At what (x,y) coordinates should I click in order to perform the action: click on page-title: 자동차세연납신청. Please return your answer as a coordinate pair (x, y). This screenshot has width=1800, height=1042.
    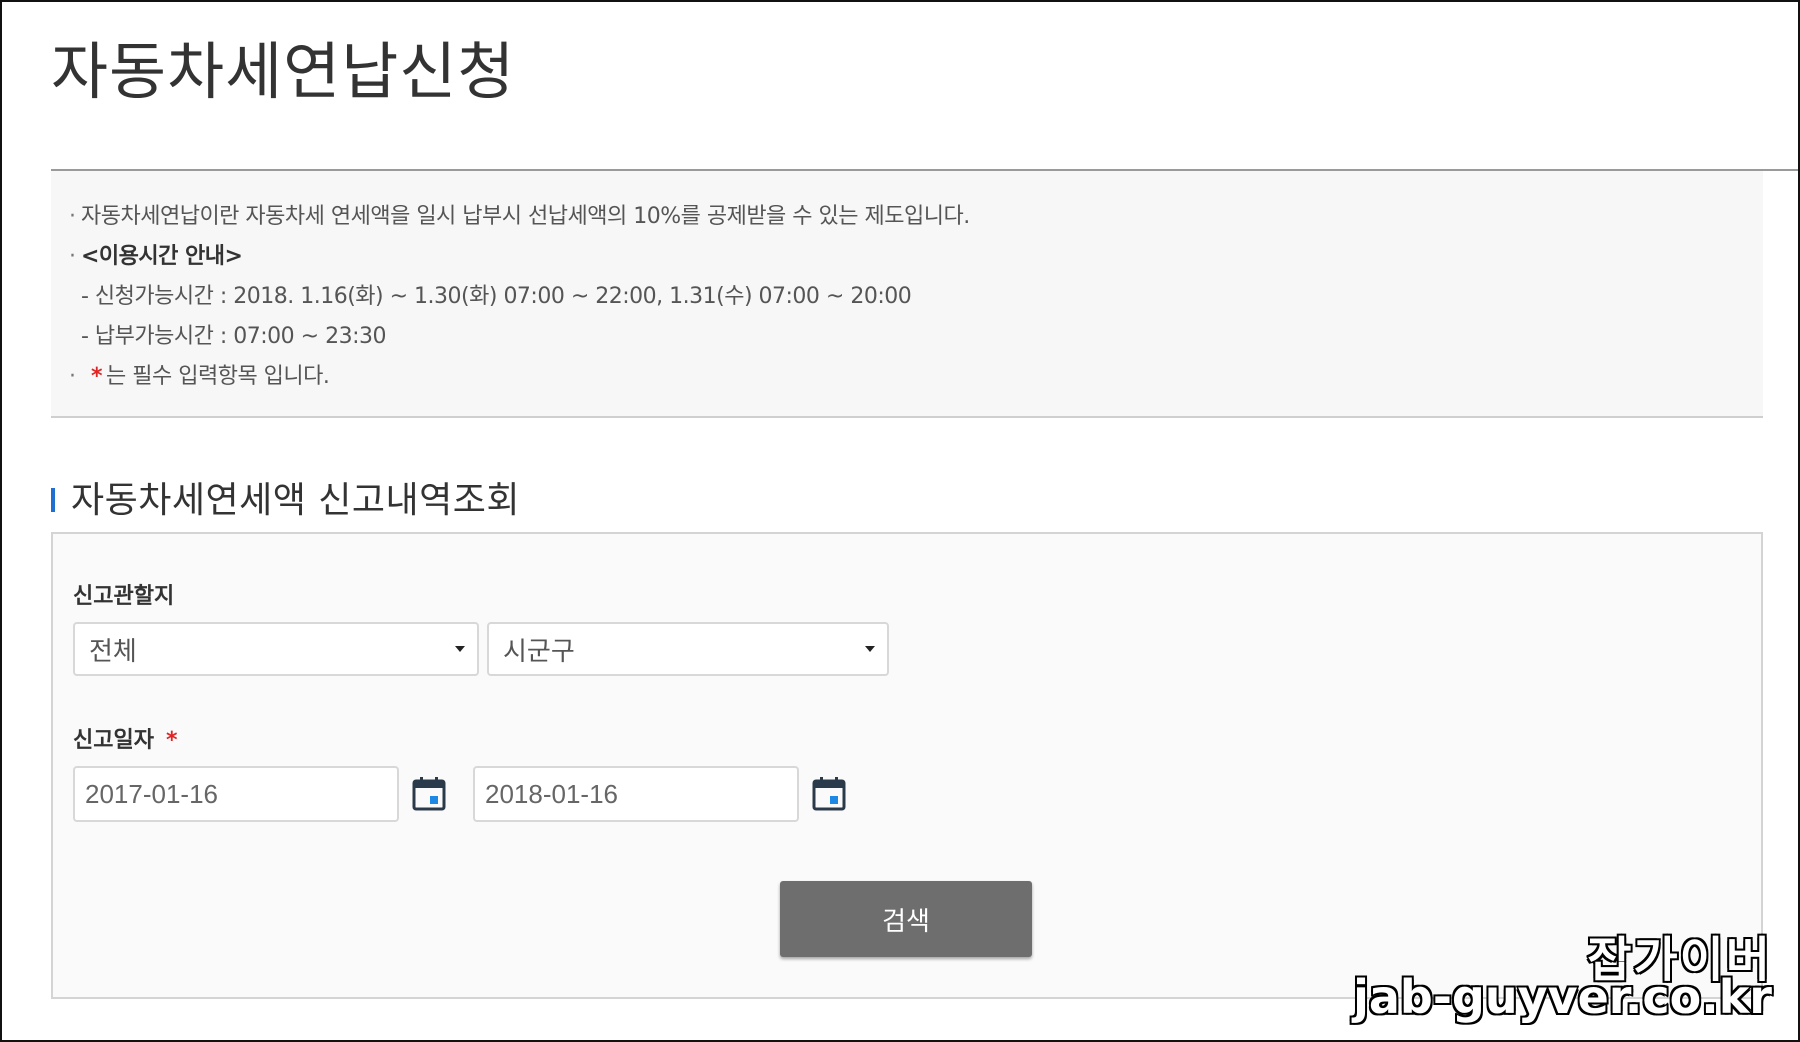
    Looking at the image, I should click on (283, 71).